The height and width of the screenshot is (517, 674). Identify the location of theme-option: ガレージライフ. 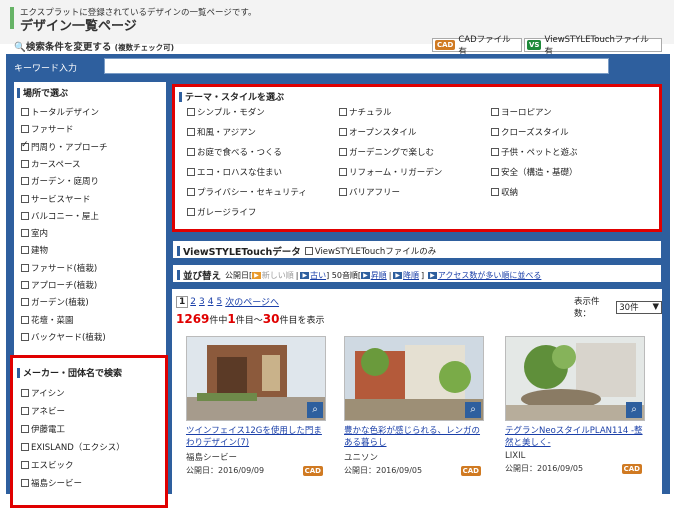
(221, 212).